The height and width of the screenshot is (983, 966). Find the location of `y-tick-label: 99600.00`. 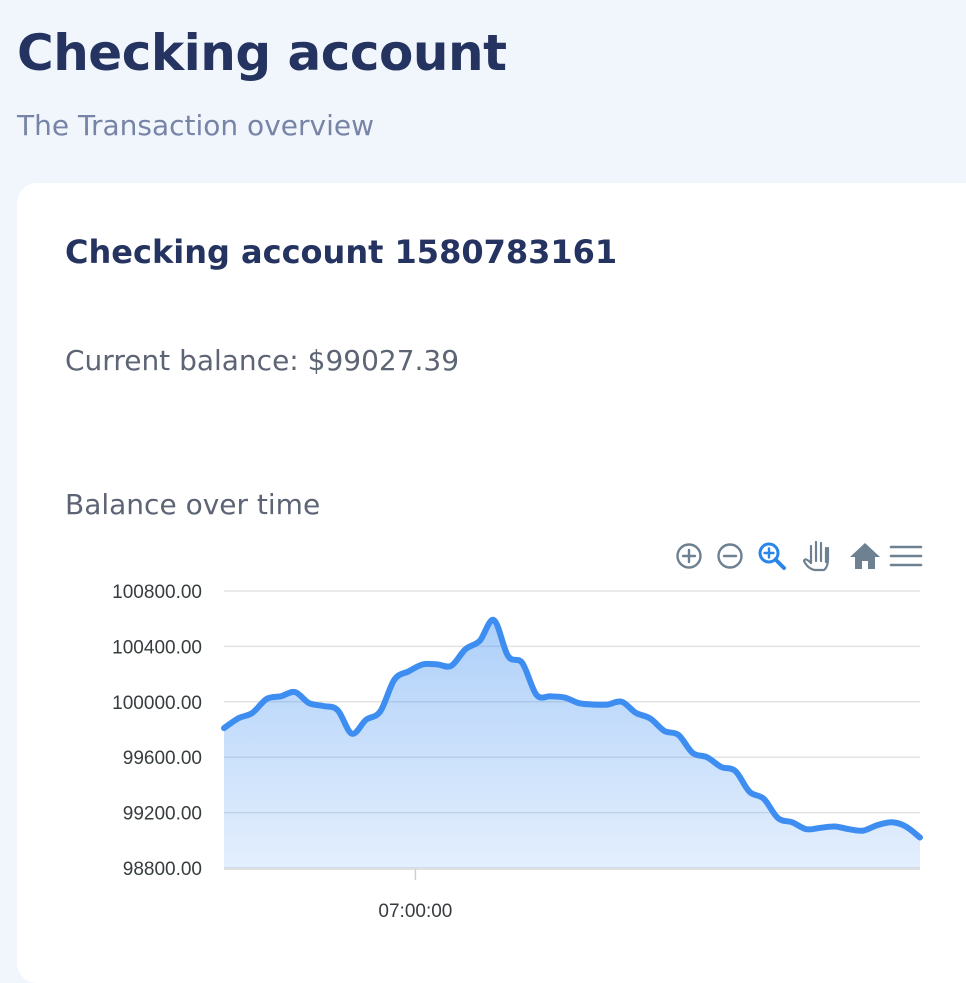

y-tick-label: 99600.00 is located at coordinates (162, 758).